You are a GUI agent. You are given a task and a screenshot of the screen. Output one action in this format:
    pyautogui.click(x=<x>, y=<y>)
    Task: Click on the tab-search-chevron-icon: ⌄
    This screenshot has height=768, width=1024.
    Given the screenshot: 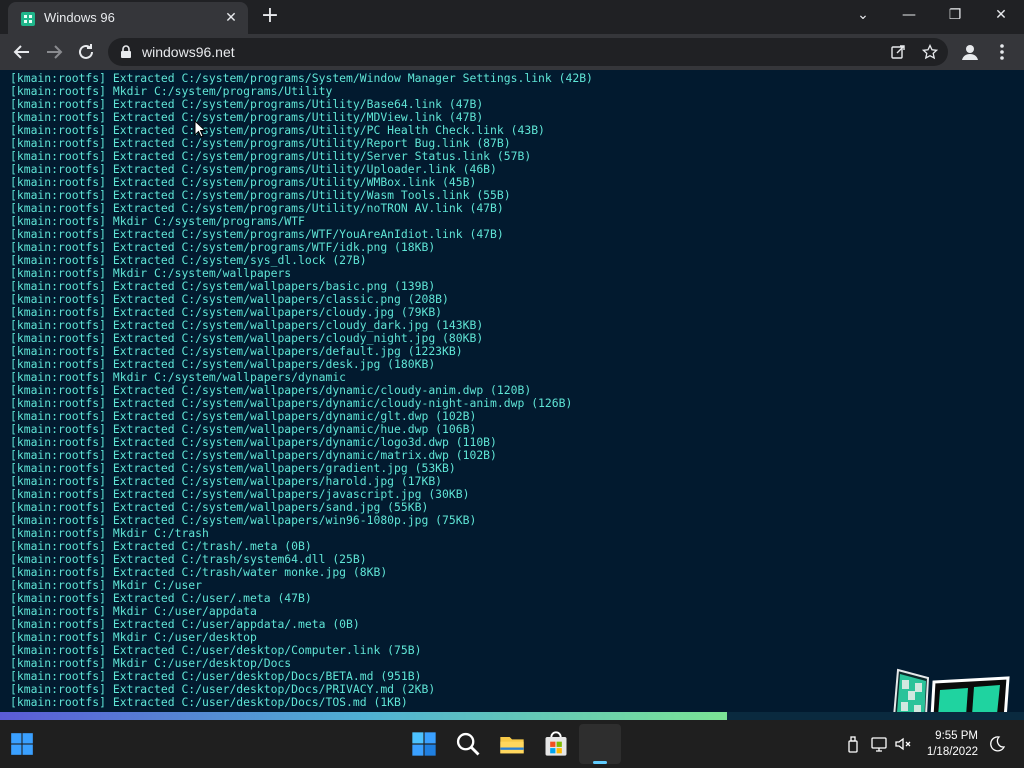 What is the action you would take?
    pyautogui.click(x=863, y=16)
    